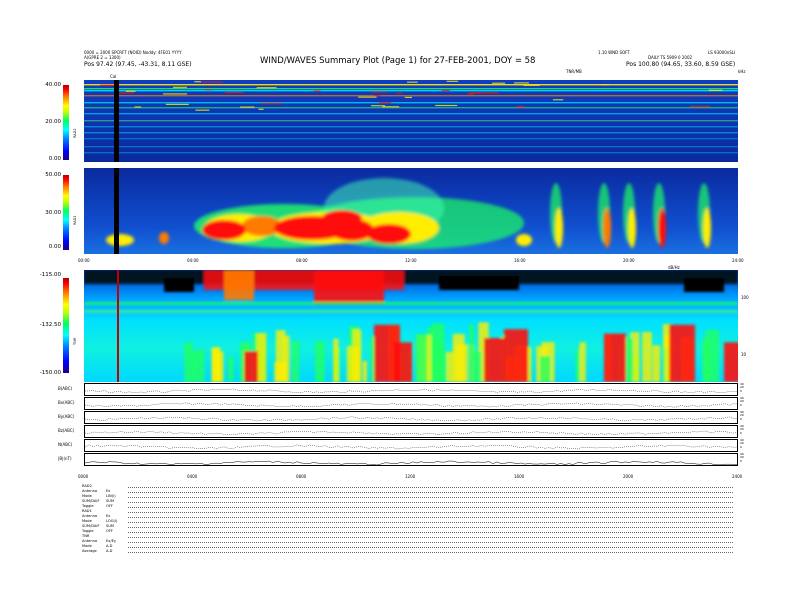 Image resolution: width=792 pixels, height=612 pixels. What do you see at coordinates (66, 122) in the screenshot?
I see `rad2-colorbar` at bounding box center [66, 122].